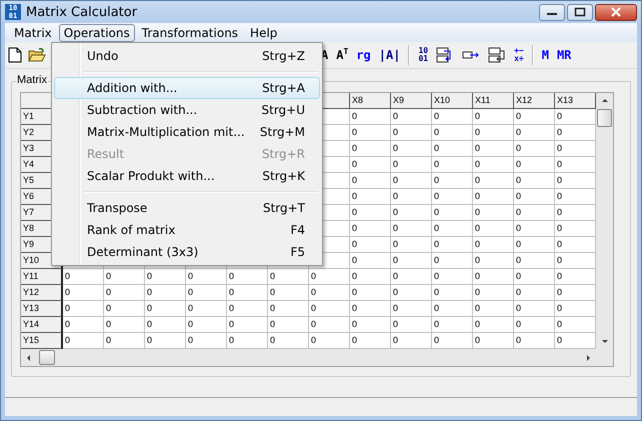  What do you see at coordinates (47, 357) in the screenshot?
I see `scroll-thumb` at bounding box center [47, 357].